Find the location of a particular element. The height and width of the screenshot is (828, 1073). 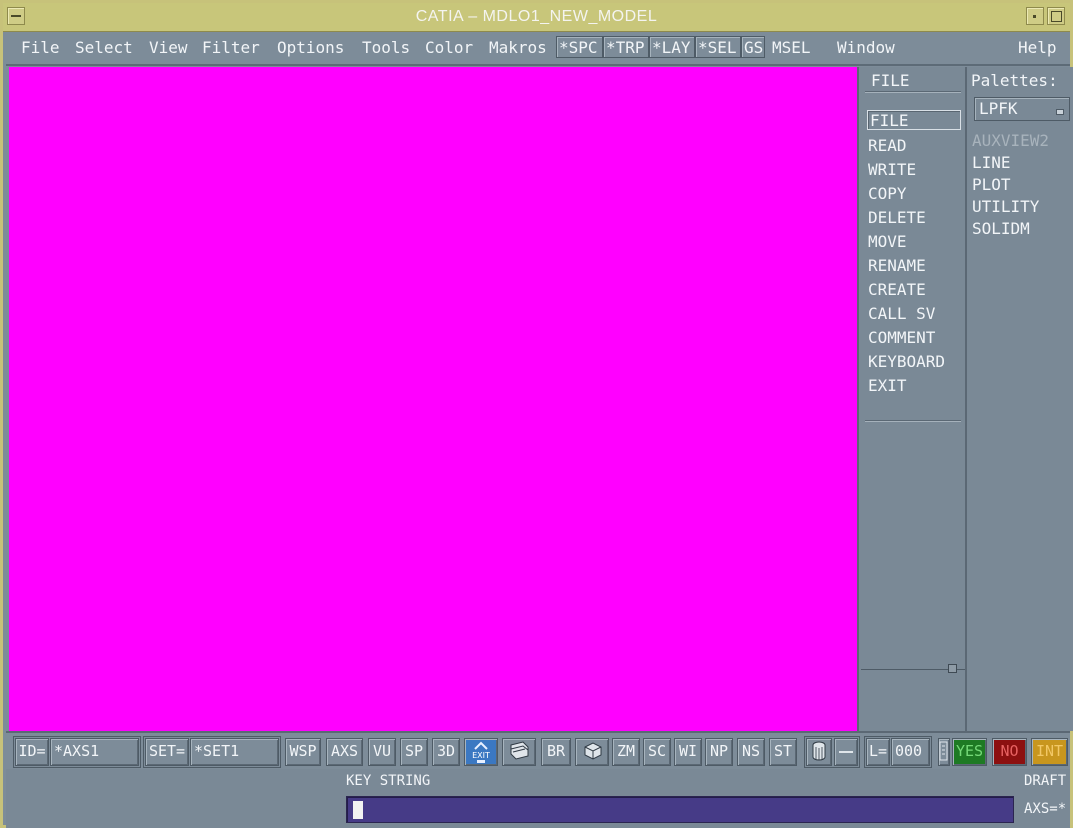

id-field: *AXS1 is located at coordinates (94, 752).